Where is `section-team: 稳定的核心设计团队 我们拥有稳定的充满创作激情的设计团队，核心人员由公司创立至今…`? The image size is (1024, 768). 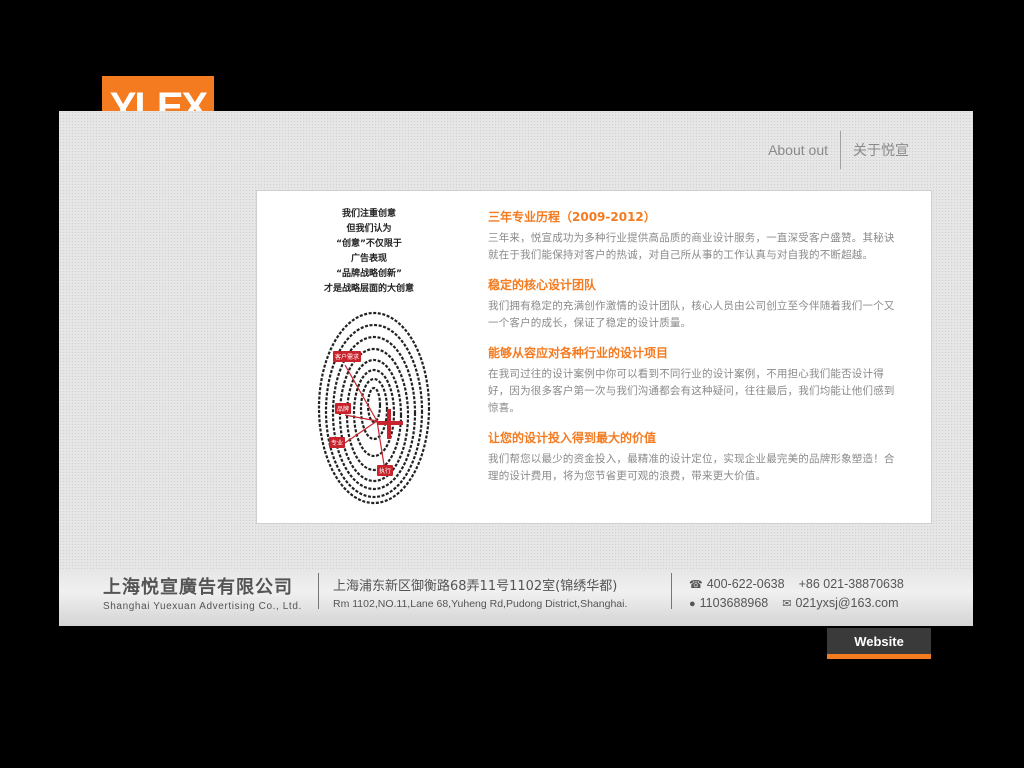
section-team: 稳定的核心设计团队 我们拥有稳定的充满创作激情的设计团队，核心人员由公司创立至今… is located at coordinates (694, 304).